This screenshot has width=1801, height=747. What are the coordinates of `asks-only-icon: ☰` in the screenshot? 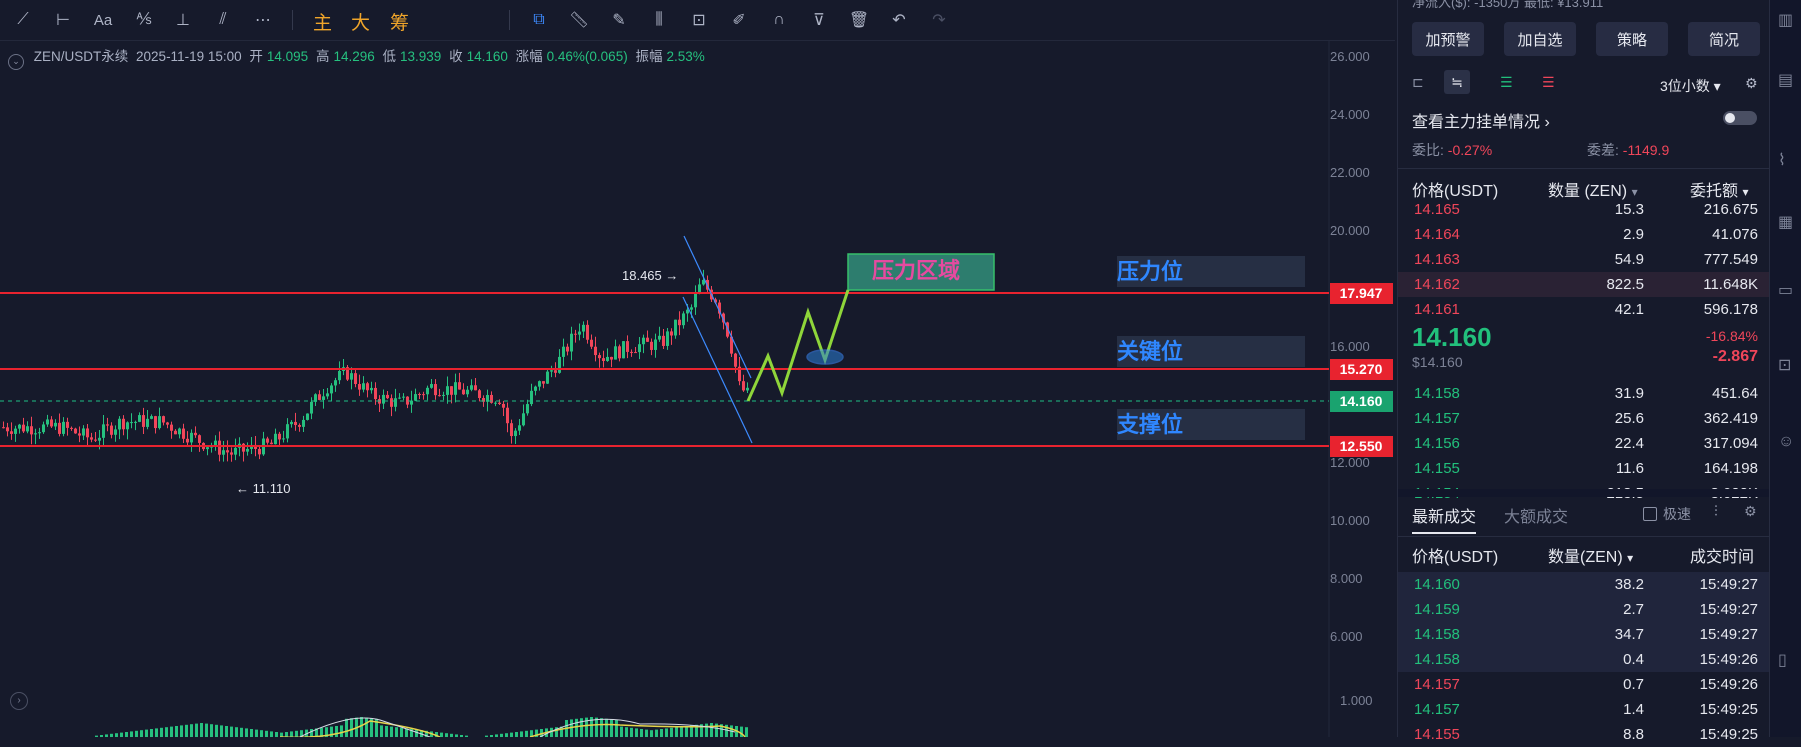 It's located at (1548, 82).